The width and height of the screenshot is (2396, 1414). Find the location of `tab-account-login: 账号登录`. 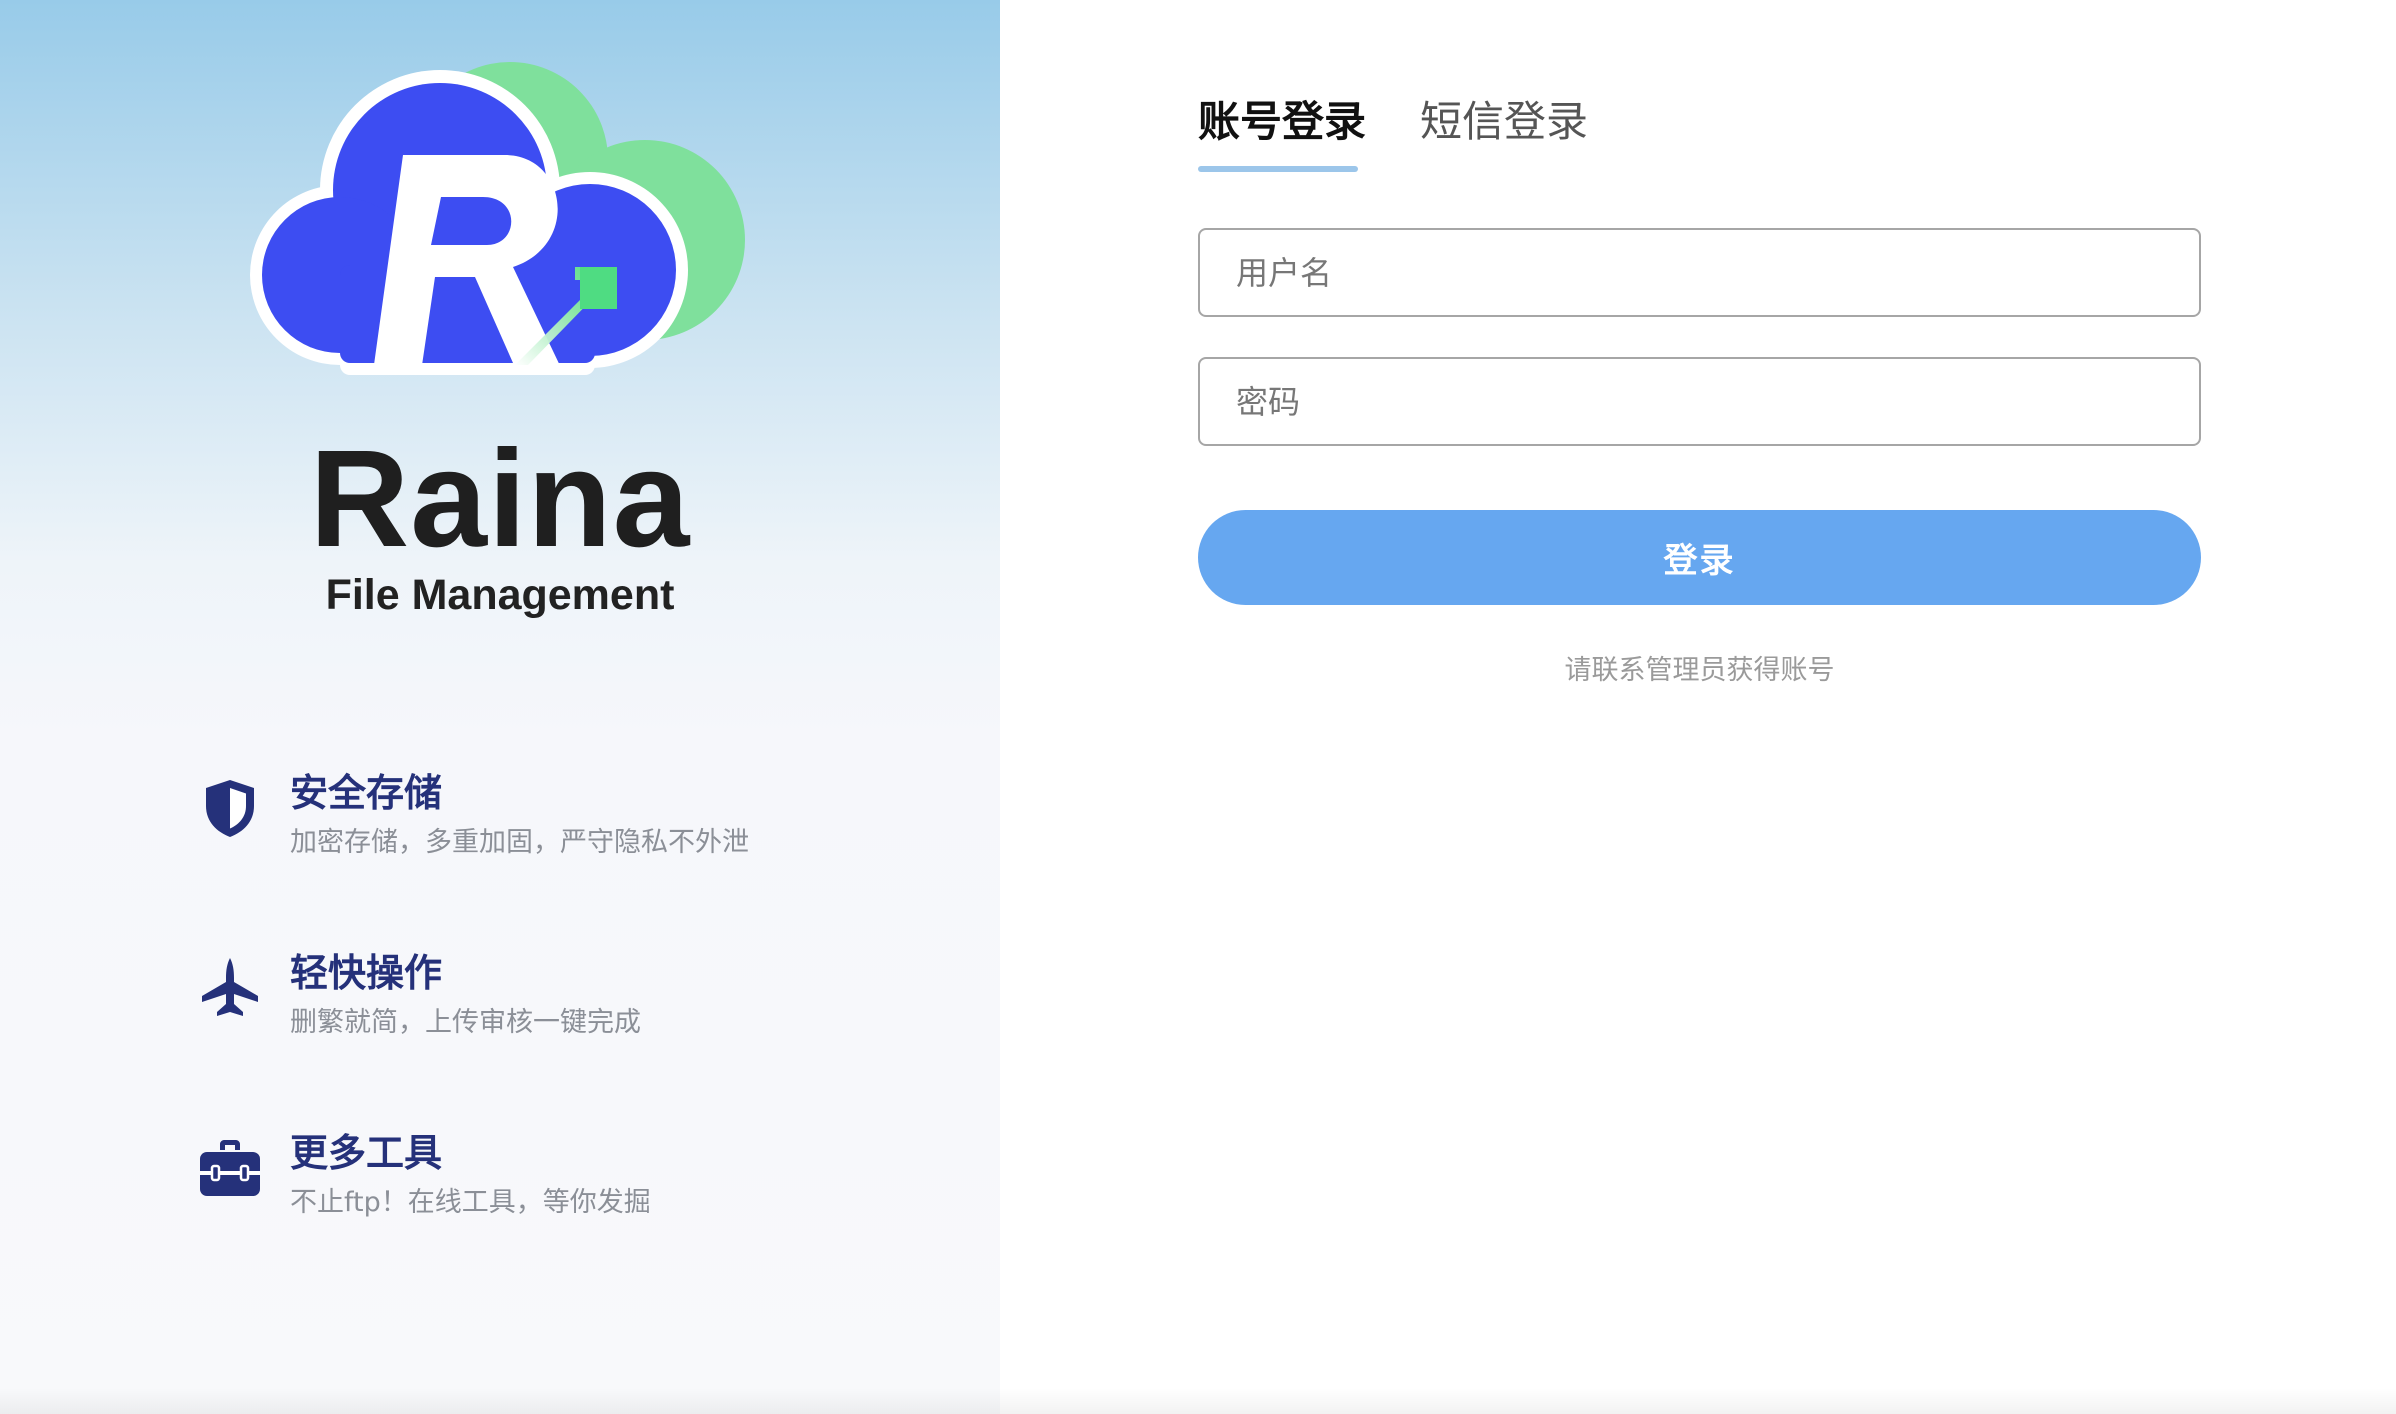

tab-account-login: 账号登录 is located at coordinates (1282, 122).